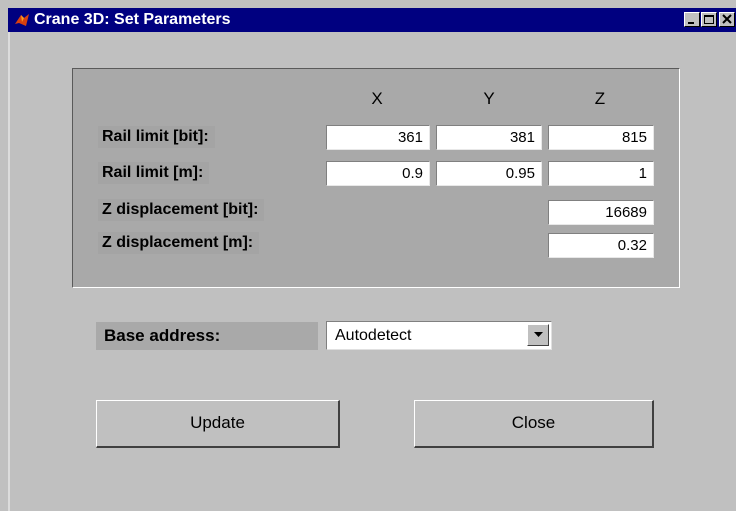 The height and width of the screenshot is (511, 736). Describe the element at coordinates (489, 137) in the screenshot. I see `rail-limit-bit-y-field: 381` at that location.